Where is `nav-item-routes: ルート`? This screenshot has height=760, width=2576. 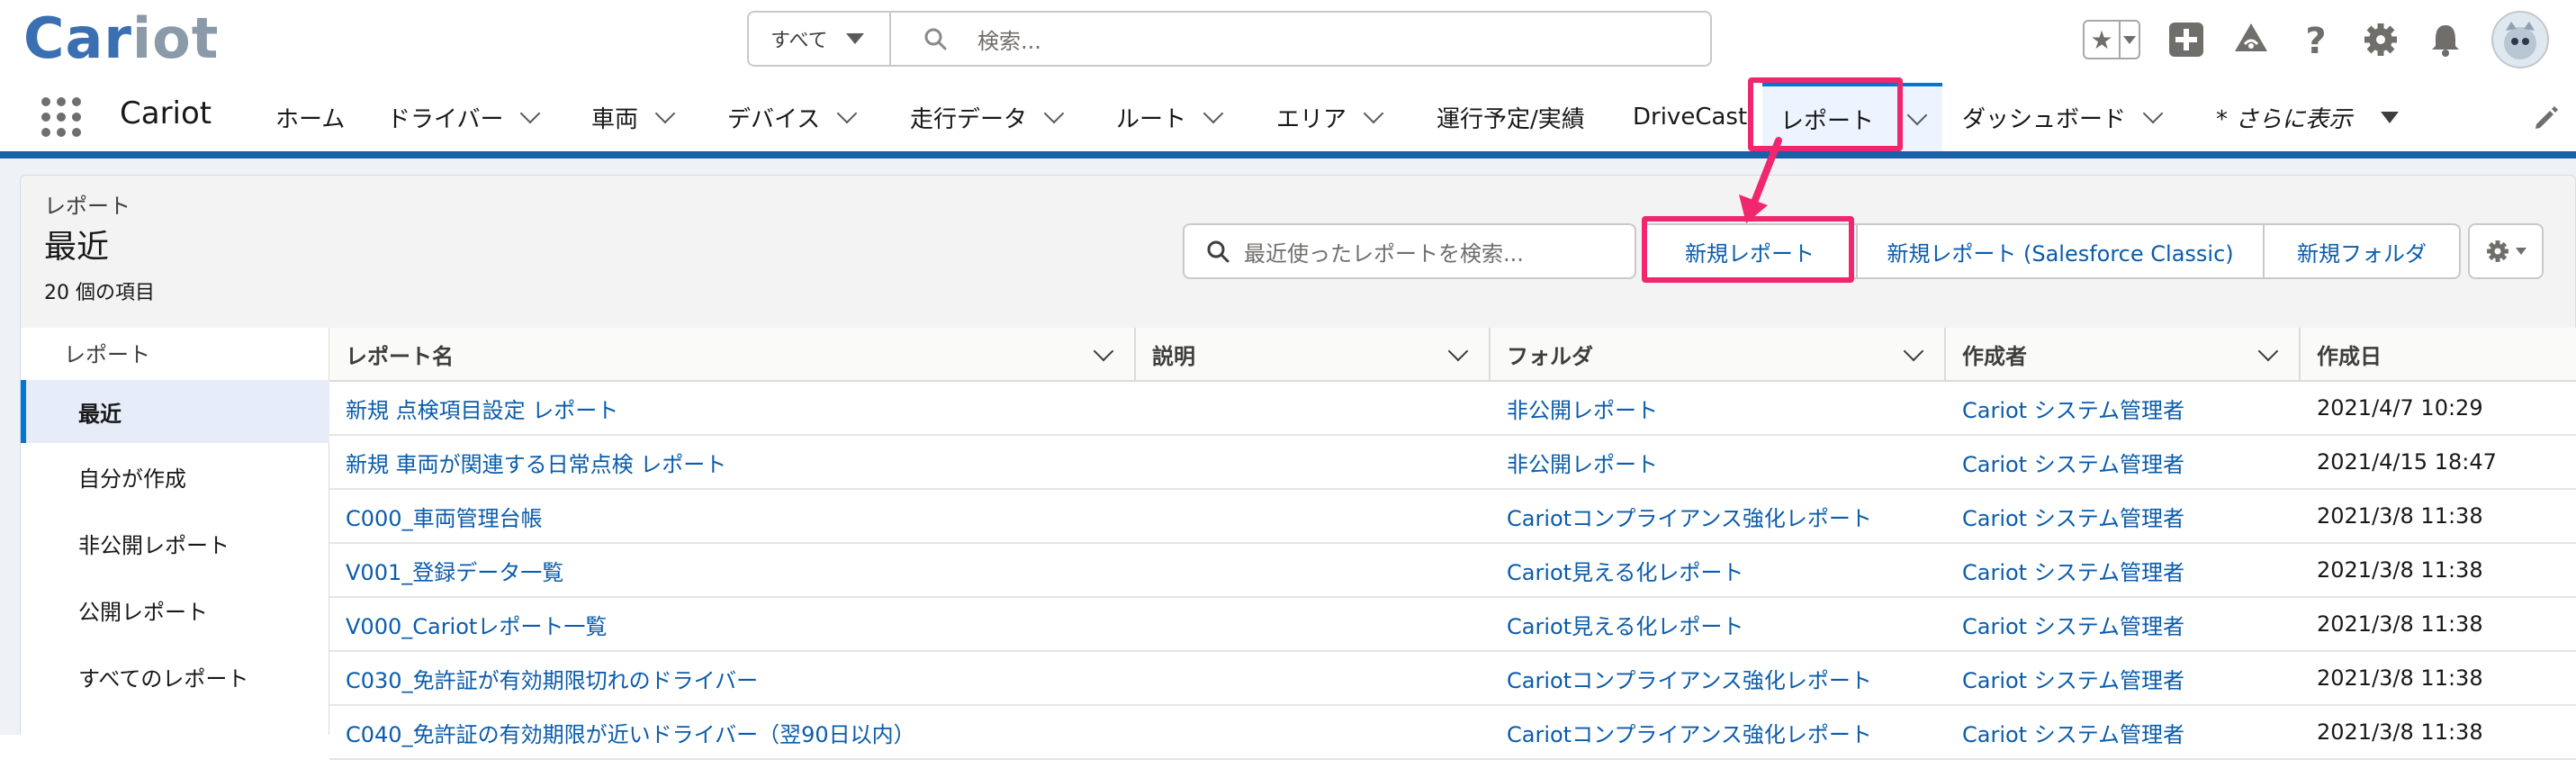 nav-item-routes: ルート is located at coordinates (1170, 117).